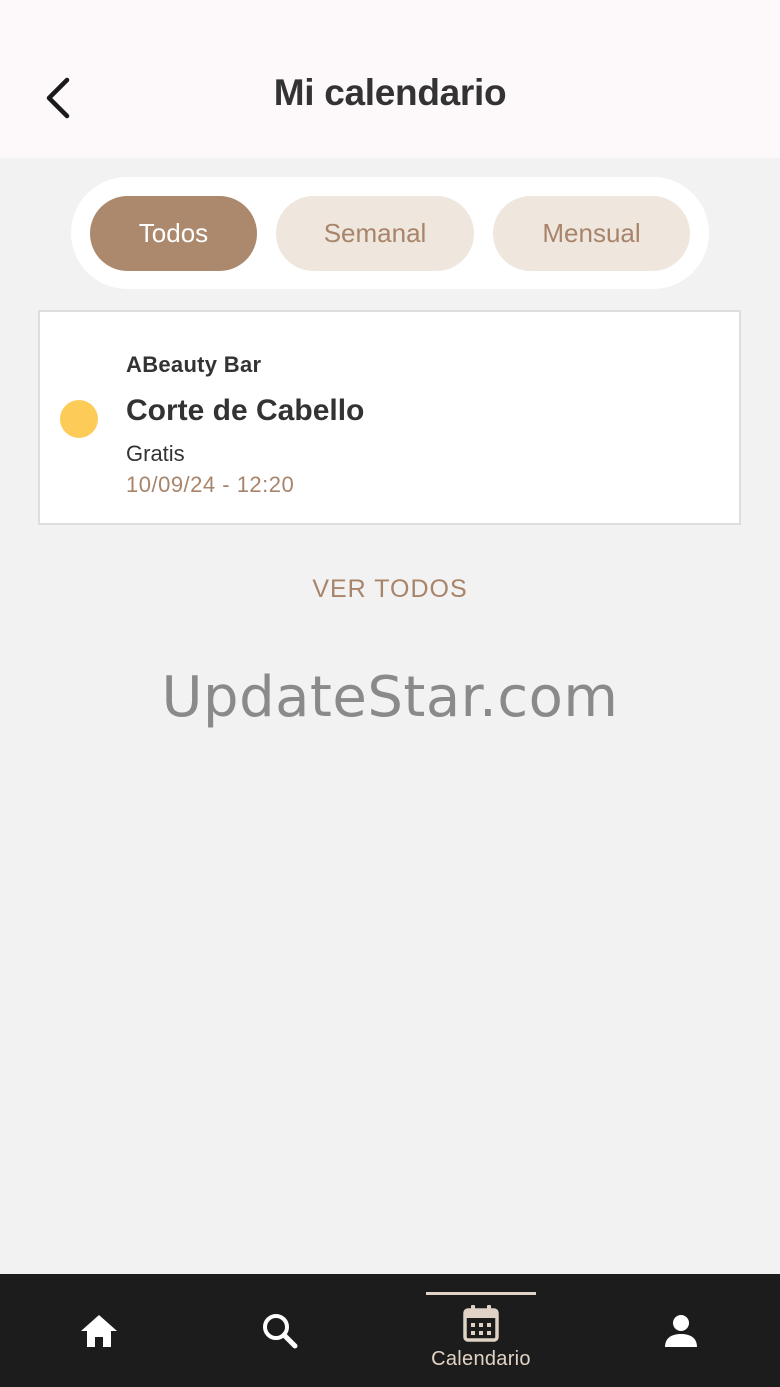  Describe the element at coordinates (194, 364) in the screenshot. I see `salon-name: ABeauty Bar` at that location.